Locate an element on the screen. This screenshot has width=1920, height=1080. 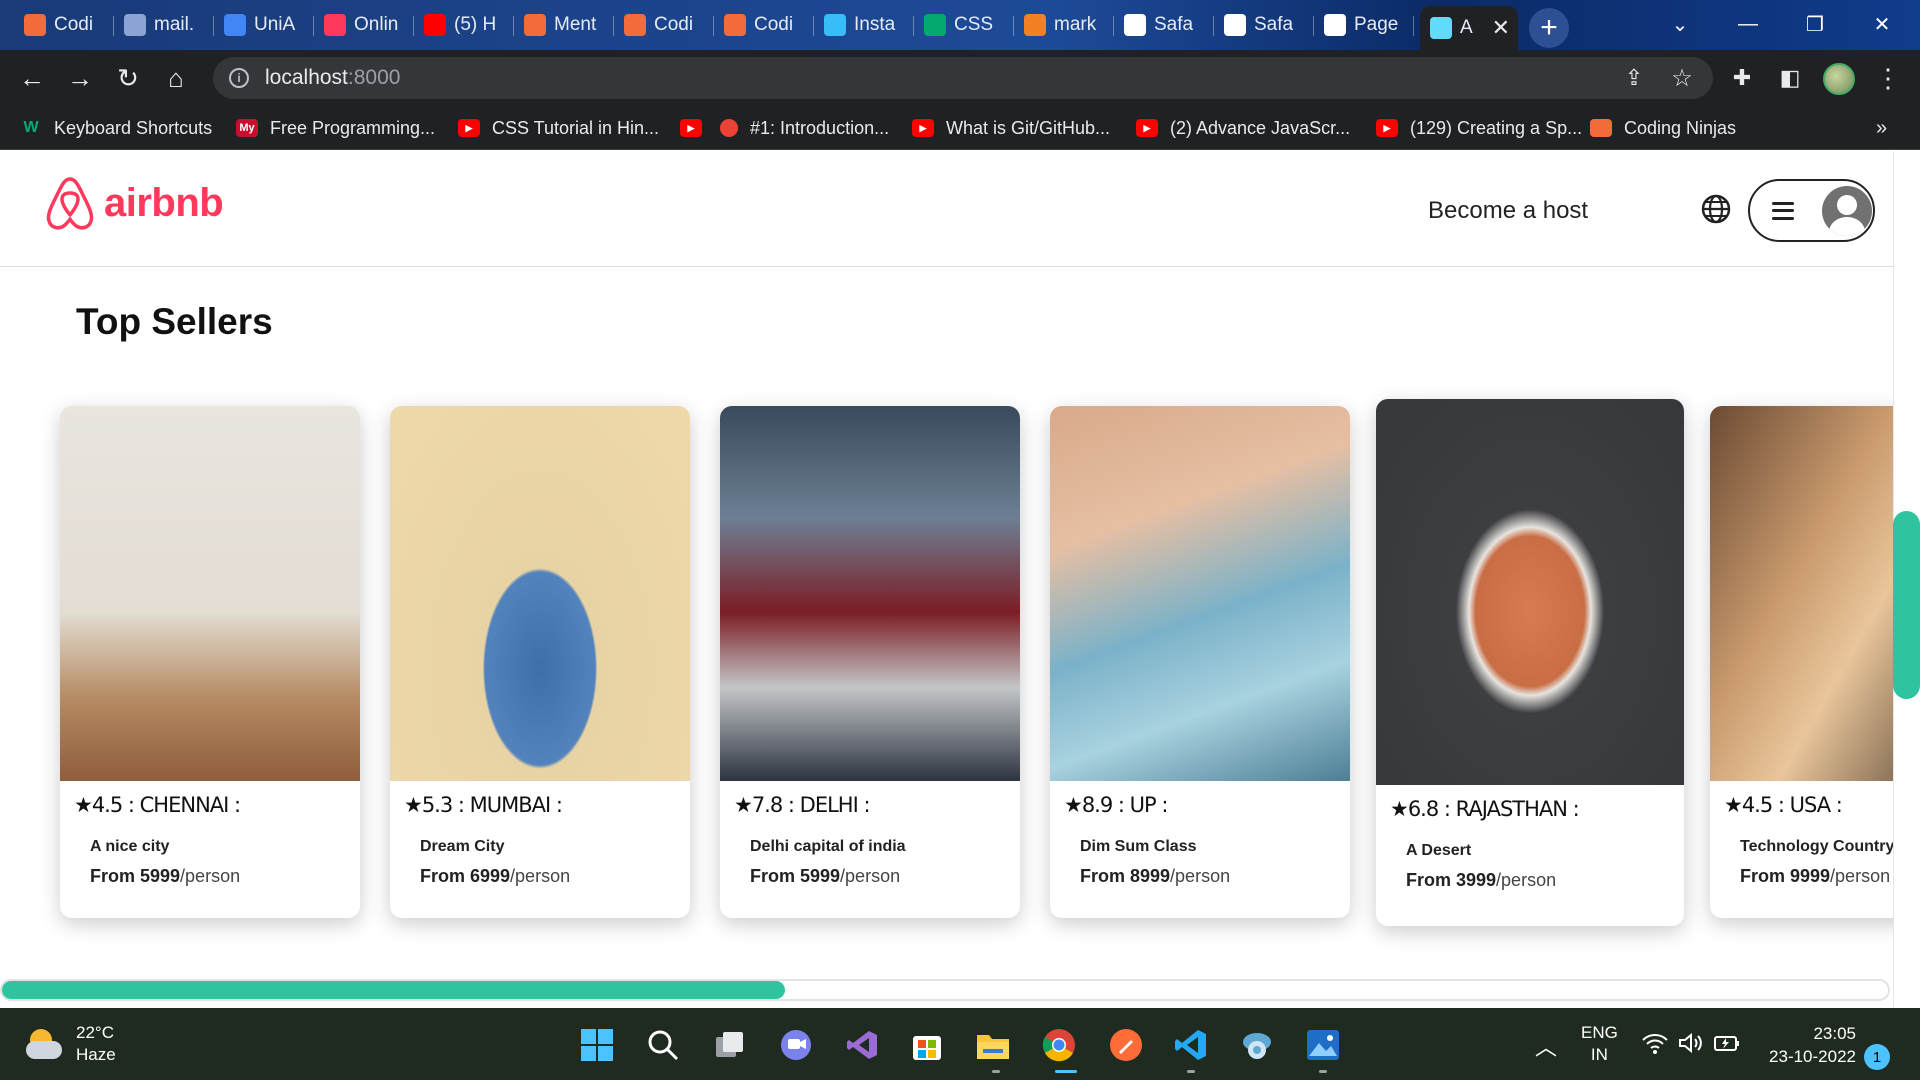
browser-tab: Insta is located at coordinates (862, 25).